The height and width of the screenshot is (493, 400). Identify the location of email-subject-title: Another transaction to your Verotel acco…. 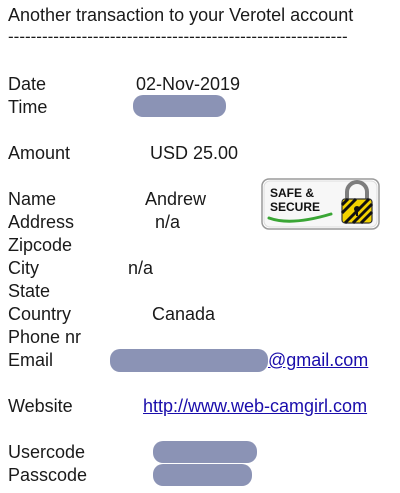
(181, 15).